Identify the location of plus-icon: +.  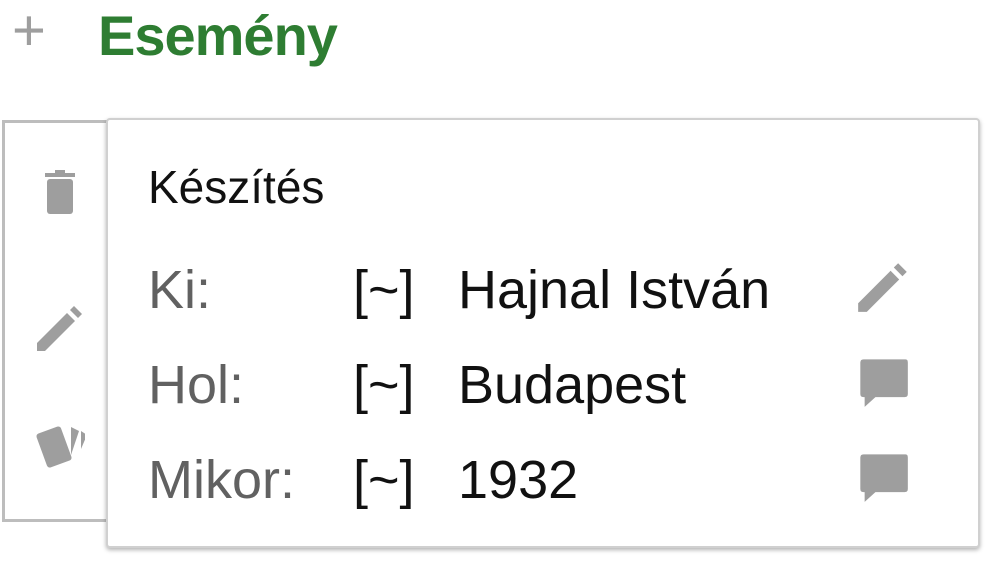
(42, 31).